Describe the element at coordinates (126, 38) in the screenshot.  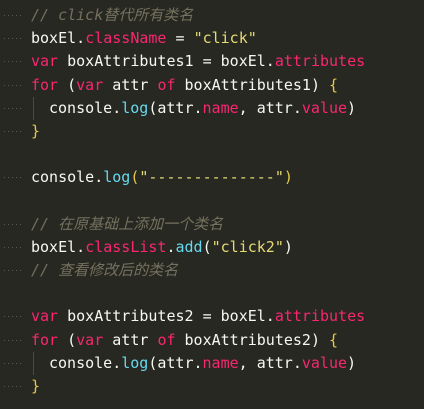
I see `code-token-prop: className` at that location.